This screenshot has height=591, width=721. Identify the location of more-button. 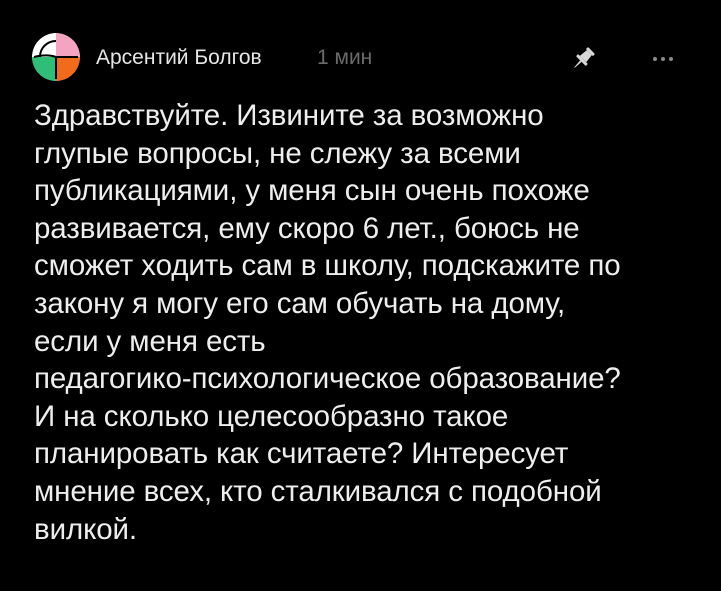
(663, 59).